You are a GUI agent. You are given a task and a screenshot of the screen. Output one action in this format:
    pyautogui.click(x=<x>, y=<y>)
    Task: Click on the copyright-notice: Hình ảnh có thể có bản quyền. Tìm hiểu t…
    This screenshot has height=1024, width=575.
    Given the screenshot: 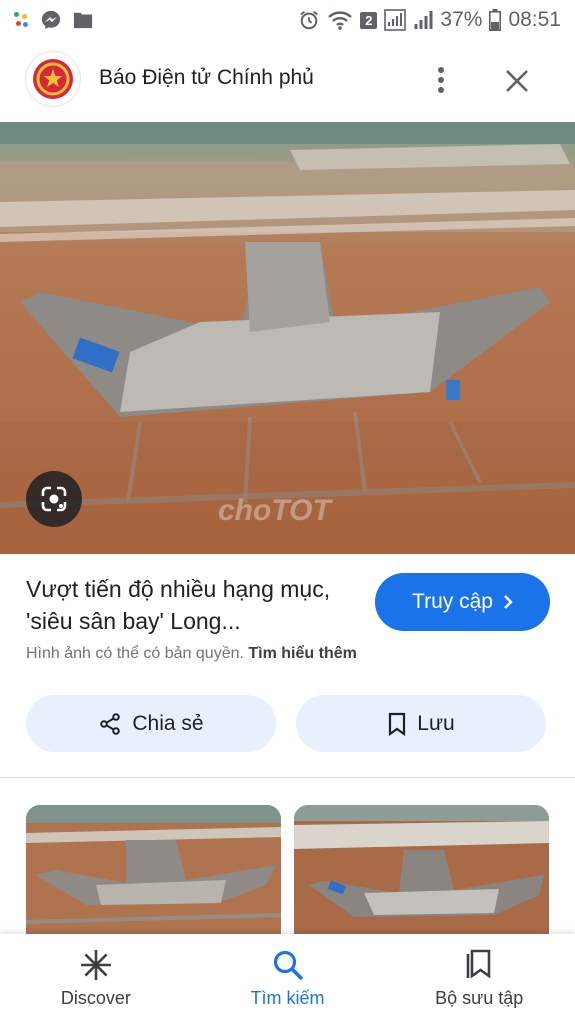 What is the action you would take?
    pyautogui.click(x=191, y=654)
    